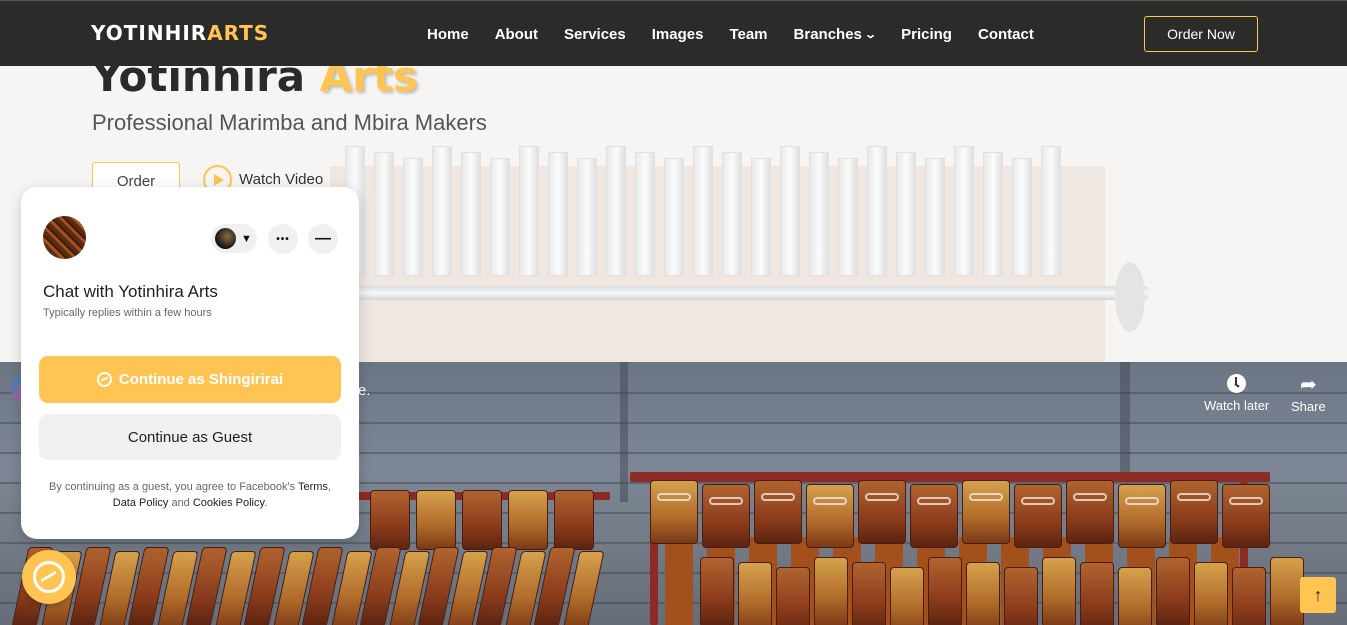 This screenshot has height=625, width=1347. What do you see at coordinates (199, 83) in the screenshot?
I see `hero-title-main: Yotinhira` at bounding box center [199, 83].